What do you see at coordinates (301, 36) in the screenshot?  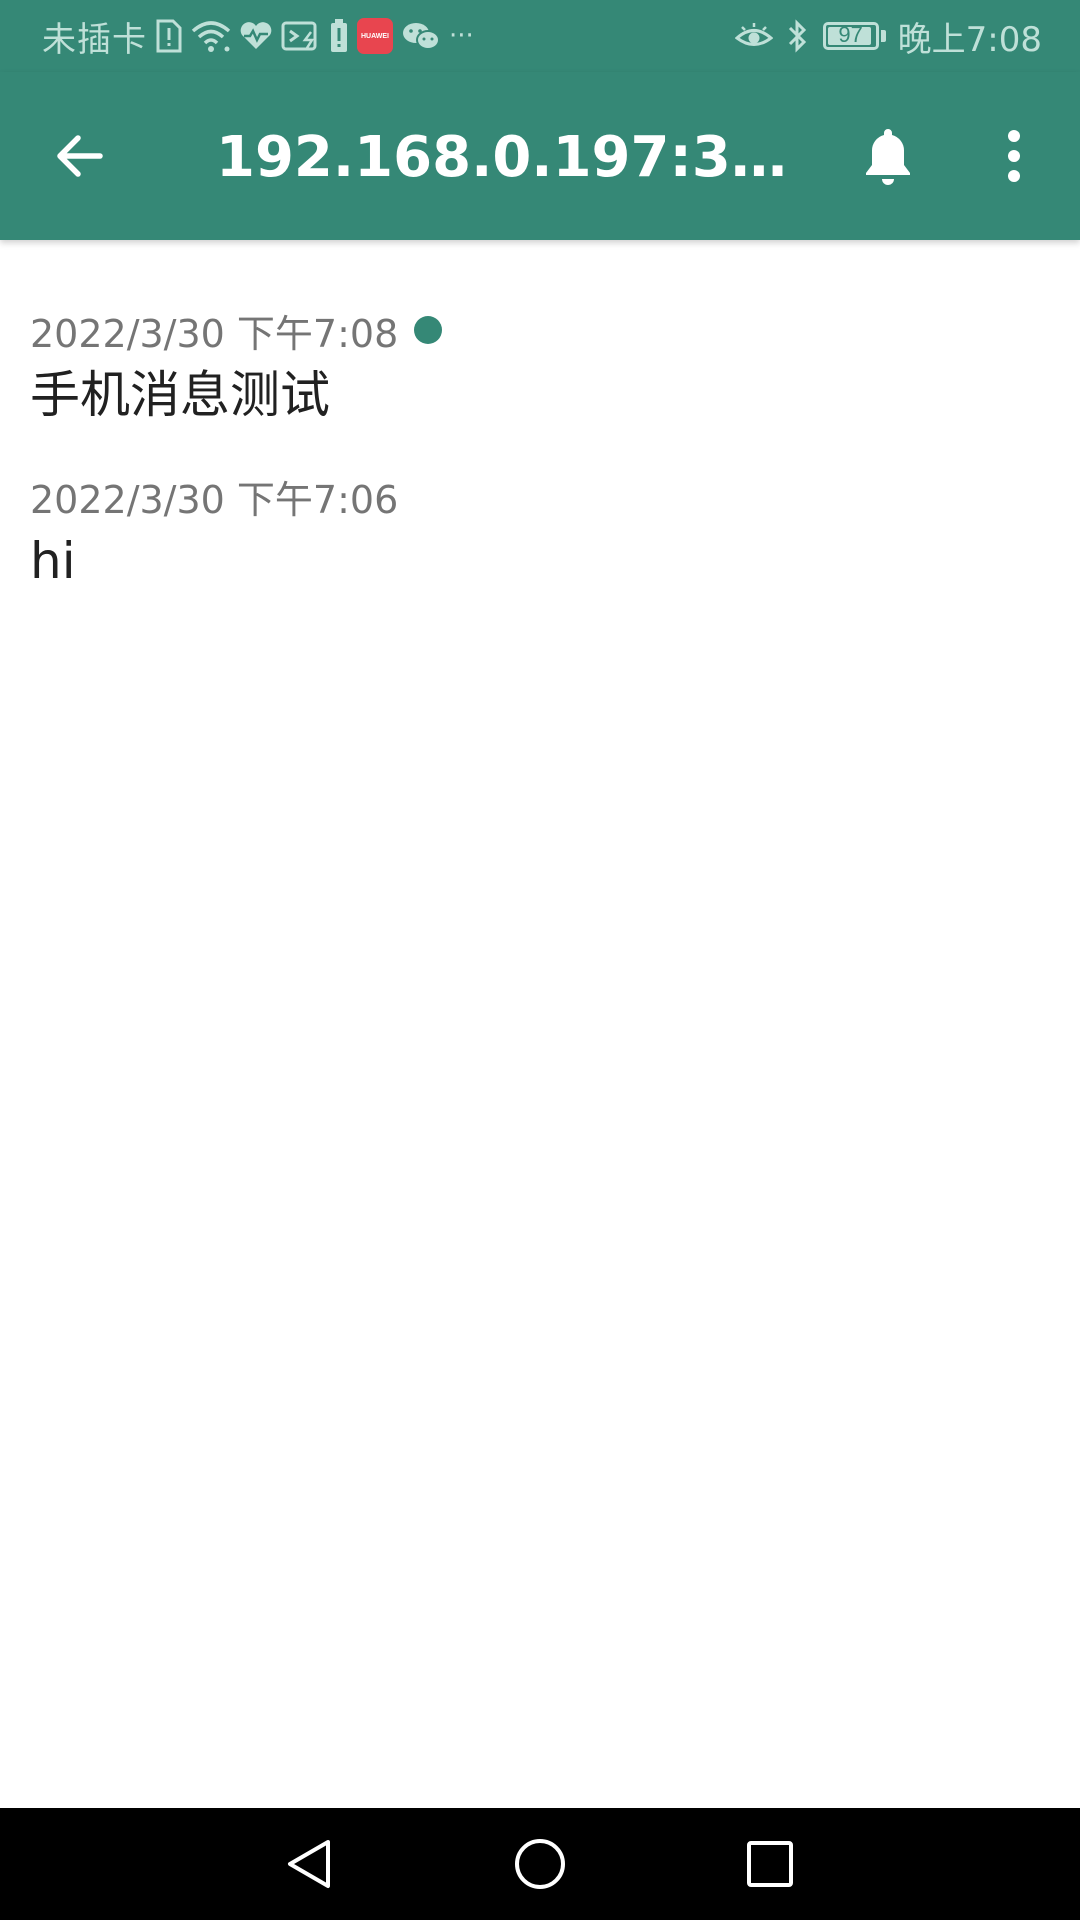 I see `screencast-icon` at bounding box center [301, 36].